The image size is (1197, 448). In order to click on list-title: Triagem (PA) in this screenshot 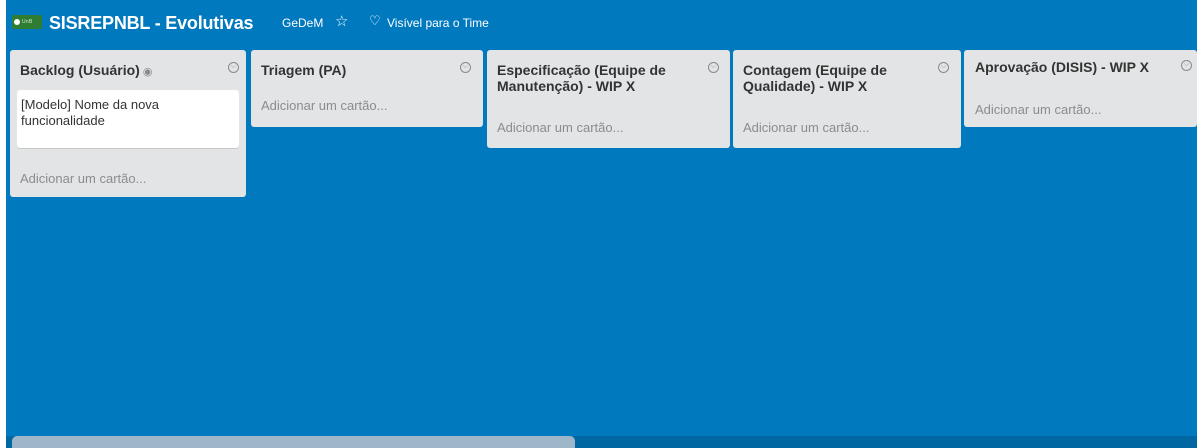, I will do `click(303, 70)`.